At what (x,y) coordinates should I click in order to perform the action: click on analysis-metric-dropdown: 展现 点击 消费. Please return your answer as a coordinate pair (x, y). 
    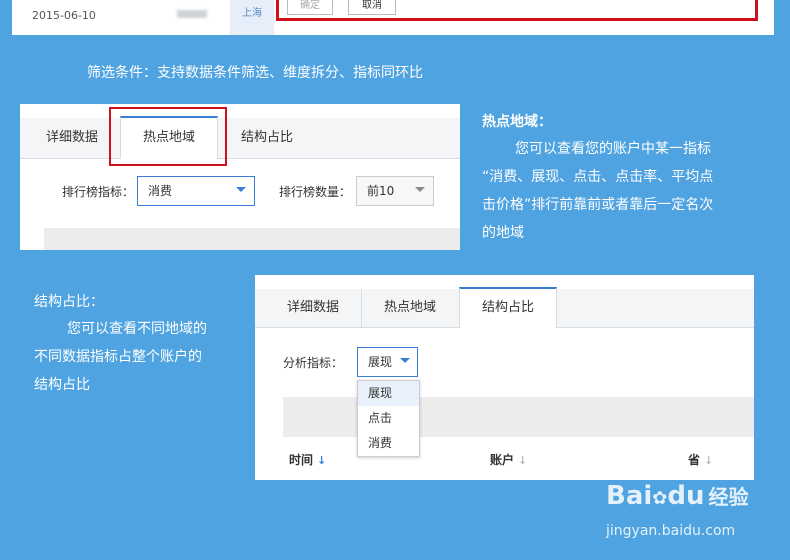
    Looking at the image, I should click on (388, 418).